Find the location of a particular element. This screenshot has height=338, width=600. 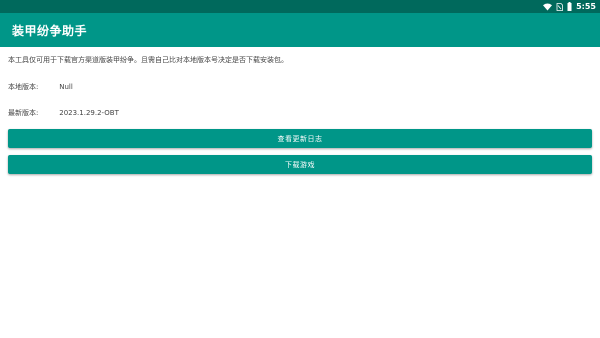

download-game-button: 下载游戏 is located at coordinates (300, 164).